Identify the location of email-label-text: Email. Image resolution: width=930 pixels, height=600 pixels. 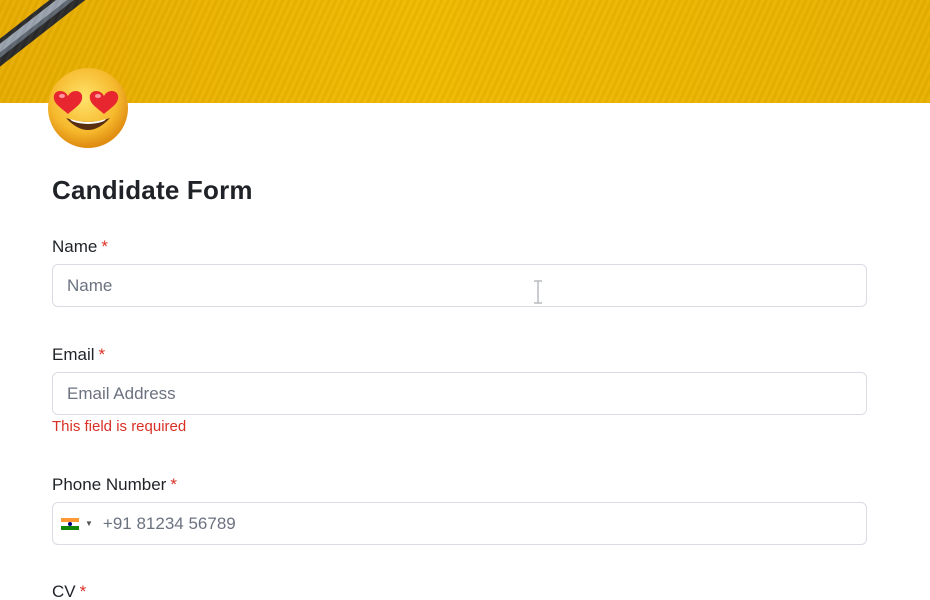
(73, 354).